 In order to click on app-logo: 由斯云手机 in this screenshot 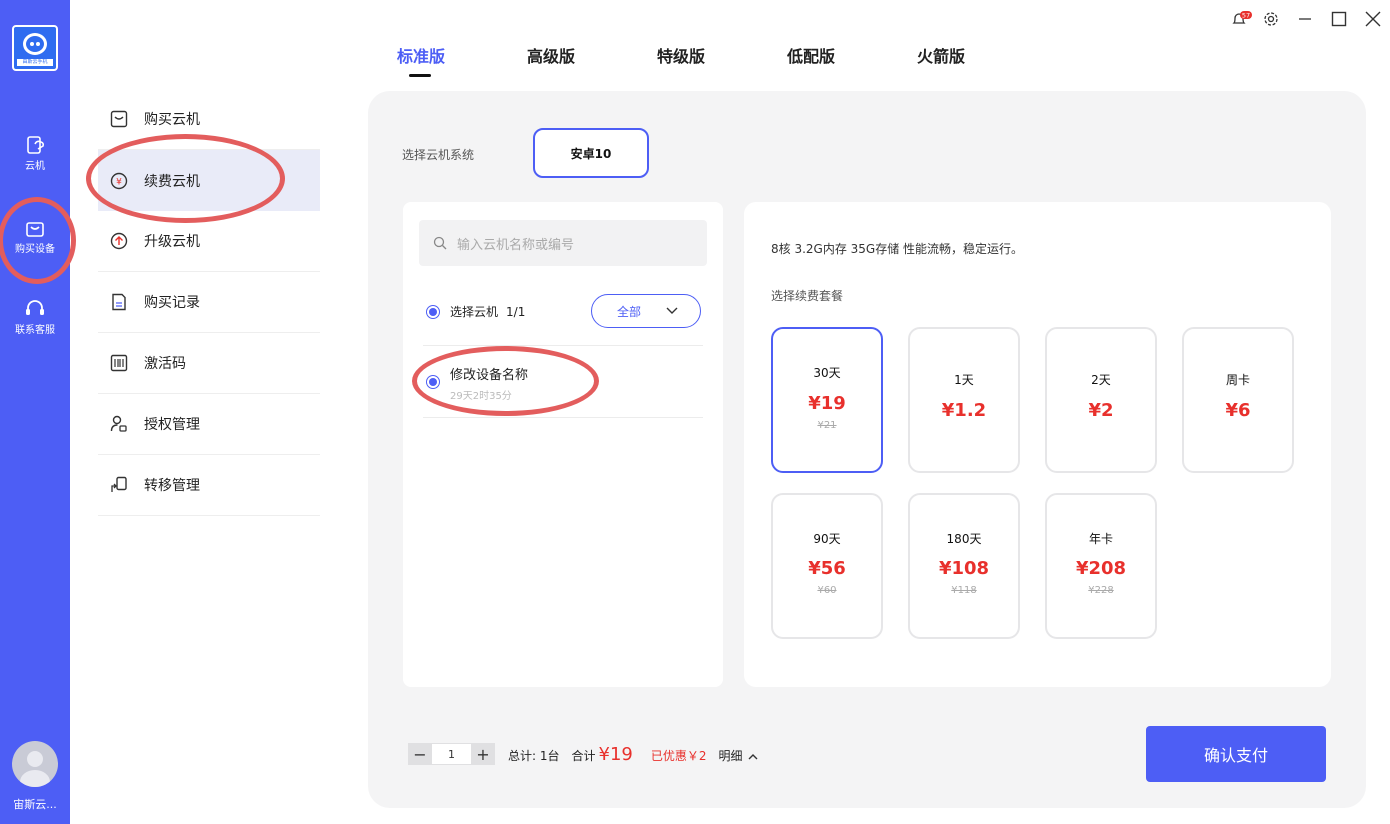, I will do `click(35, 48)`.